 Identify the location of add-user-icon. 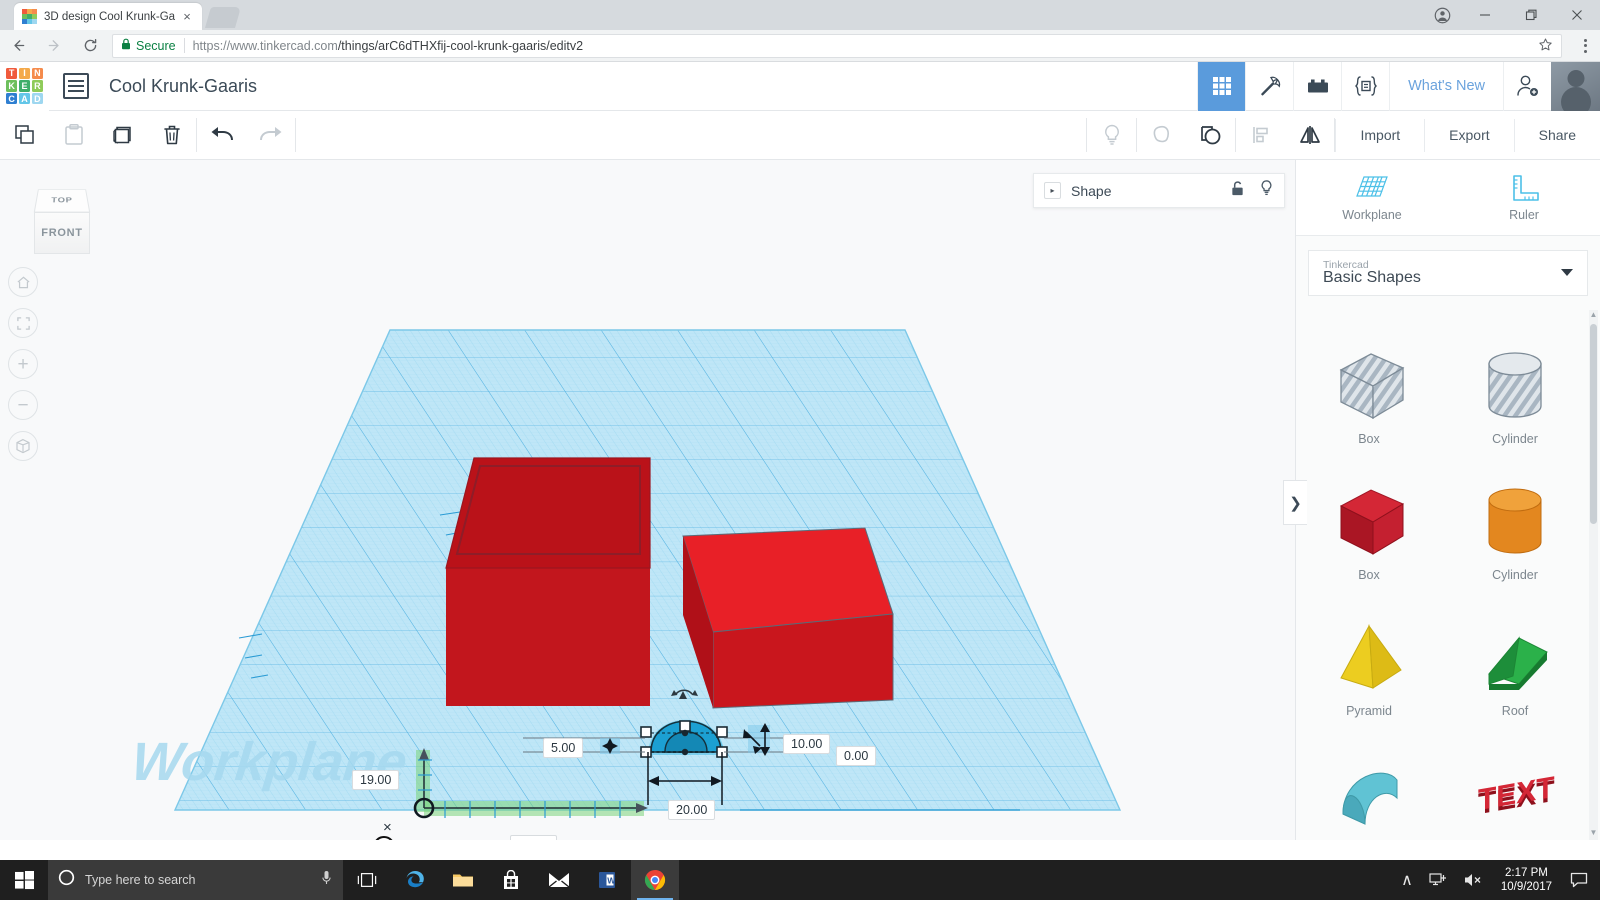
(1527, 86).